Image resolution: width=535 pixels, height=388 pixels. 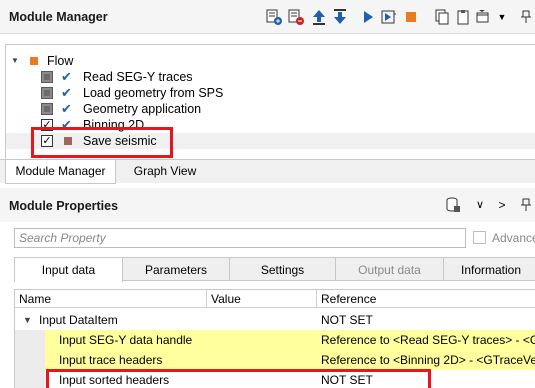 I want to click on search-property-input: Search Property, so click(x=240, y=238).